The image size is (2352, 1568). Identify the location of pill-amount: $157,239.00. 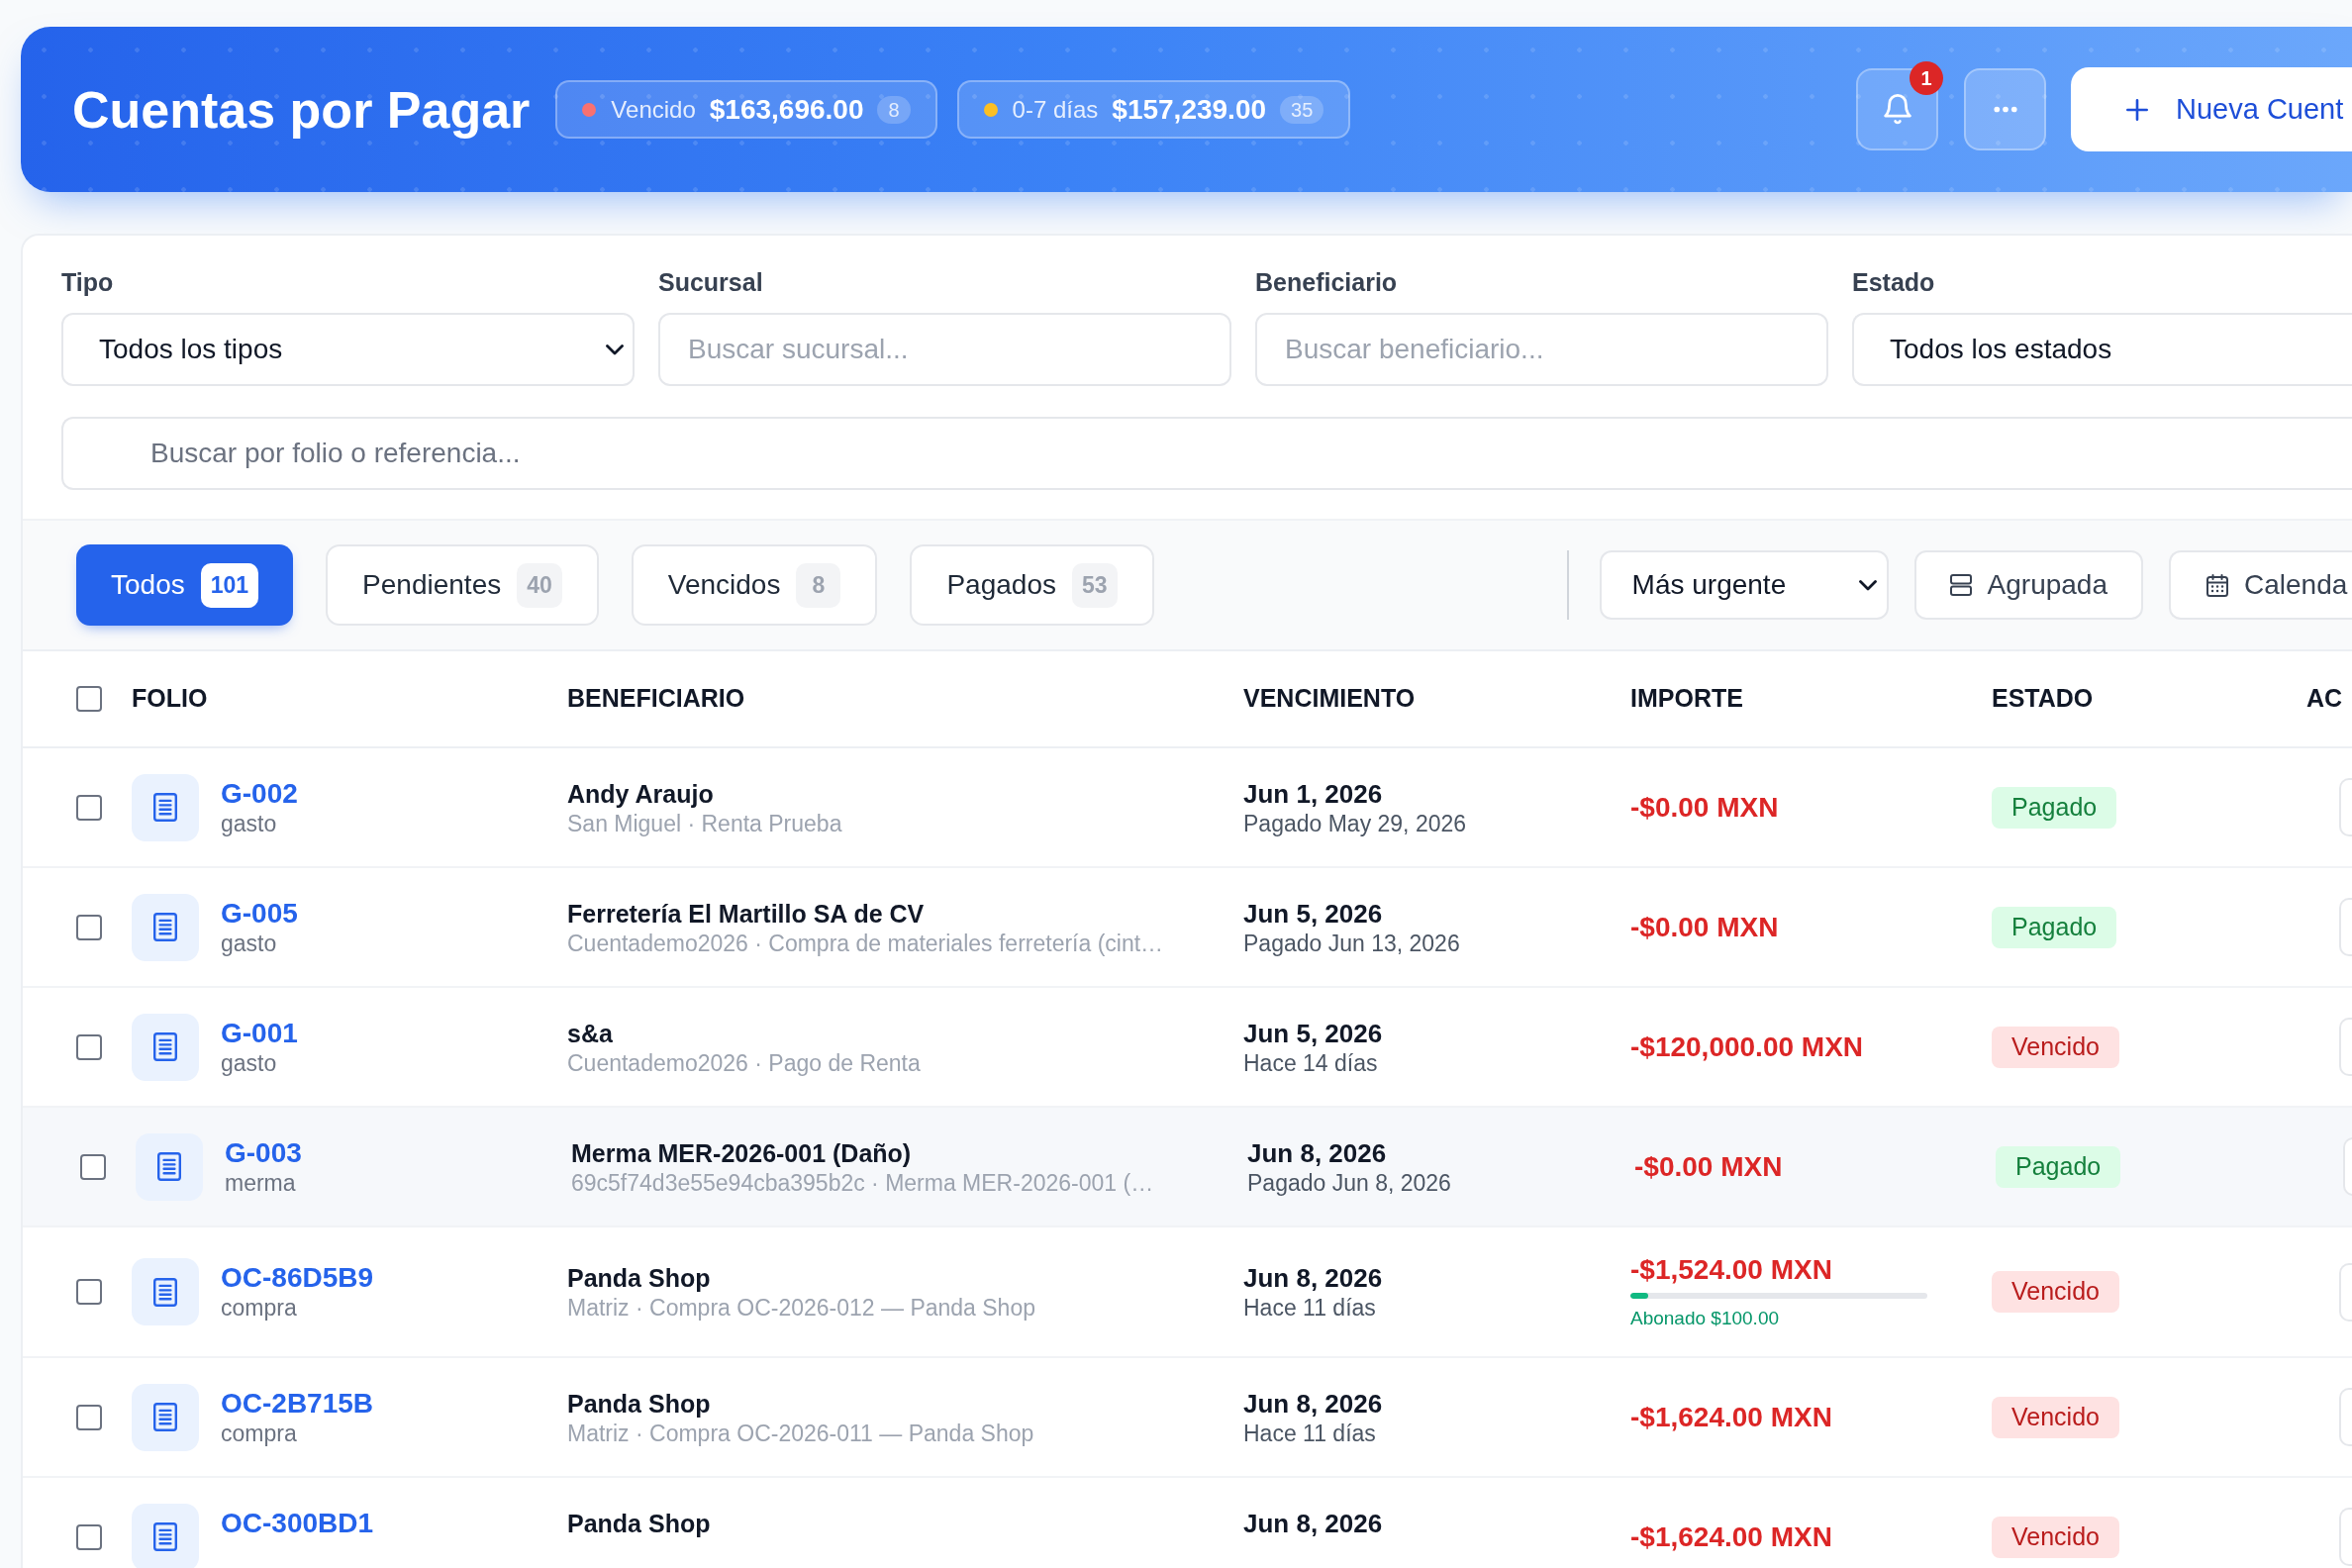
(1189, 109).